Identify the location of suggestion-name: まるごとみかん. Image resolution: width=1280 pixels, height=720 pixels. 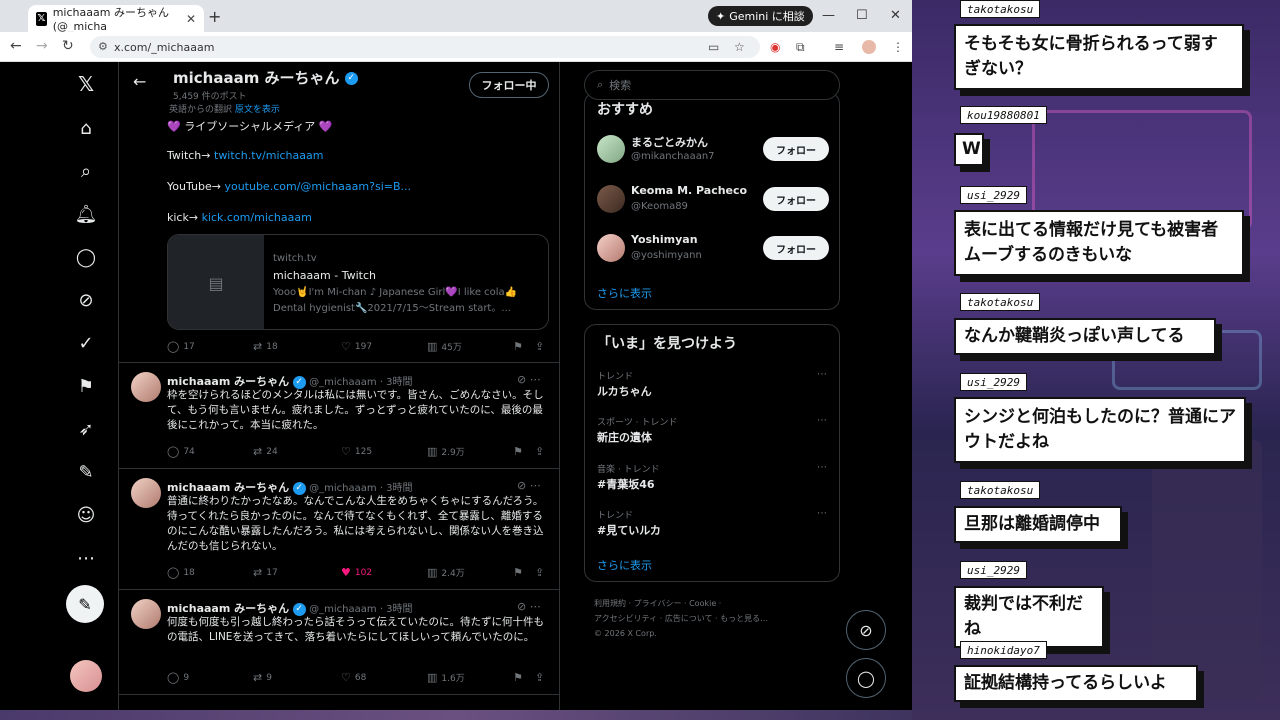
(669, 142).